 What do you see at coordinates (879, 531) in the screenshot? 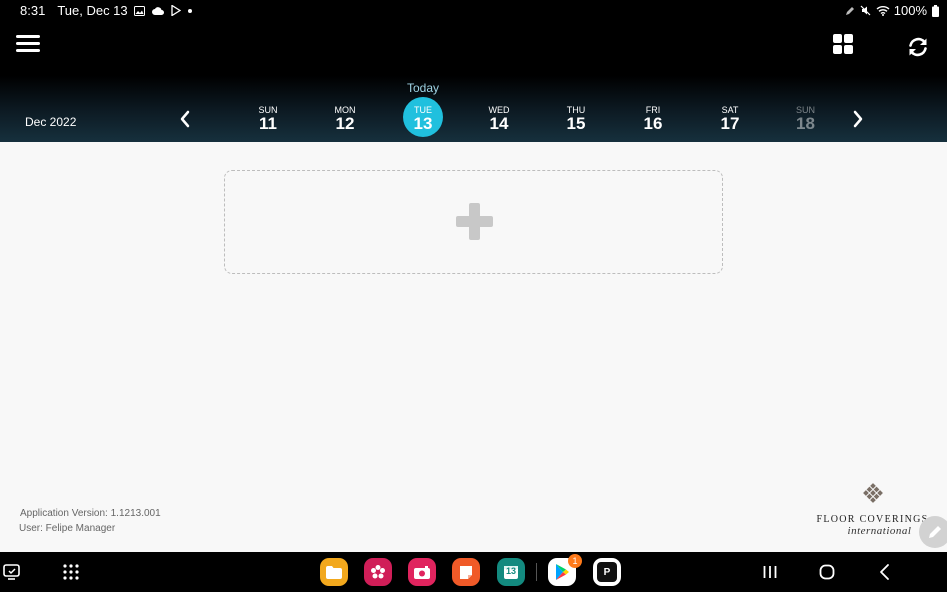
I see `logo-subtitle: international` at bounding box center [879, 531].